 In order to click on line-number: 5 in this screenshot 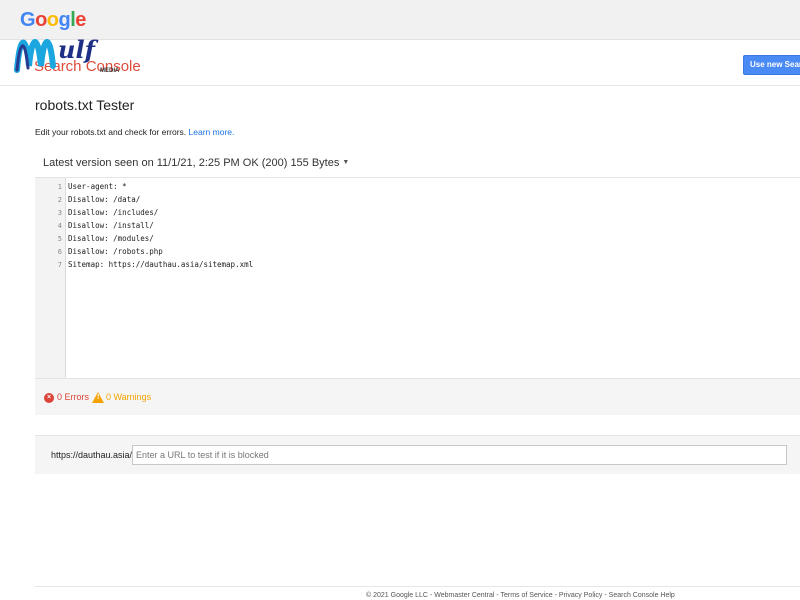, I will do `click(59, 239)`.